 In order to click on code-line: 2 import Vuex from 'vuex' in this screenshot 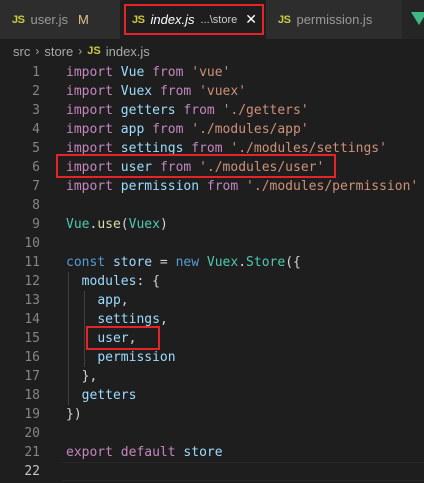, I will do `click(212, 91)`.